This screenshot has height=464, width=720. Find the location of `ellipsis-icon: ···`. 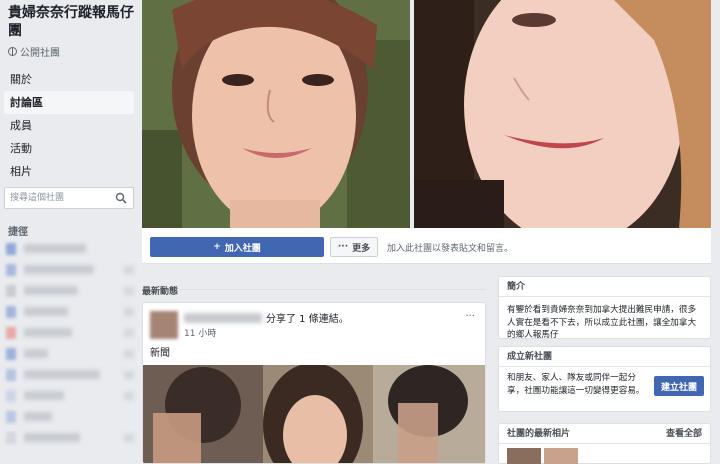

ellipsis-icon: ··· is located at coordinates (343, 247).